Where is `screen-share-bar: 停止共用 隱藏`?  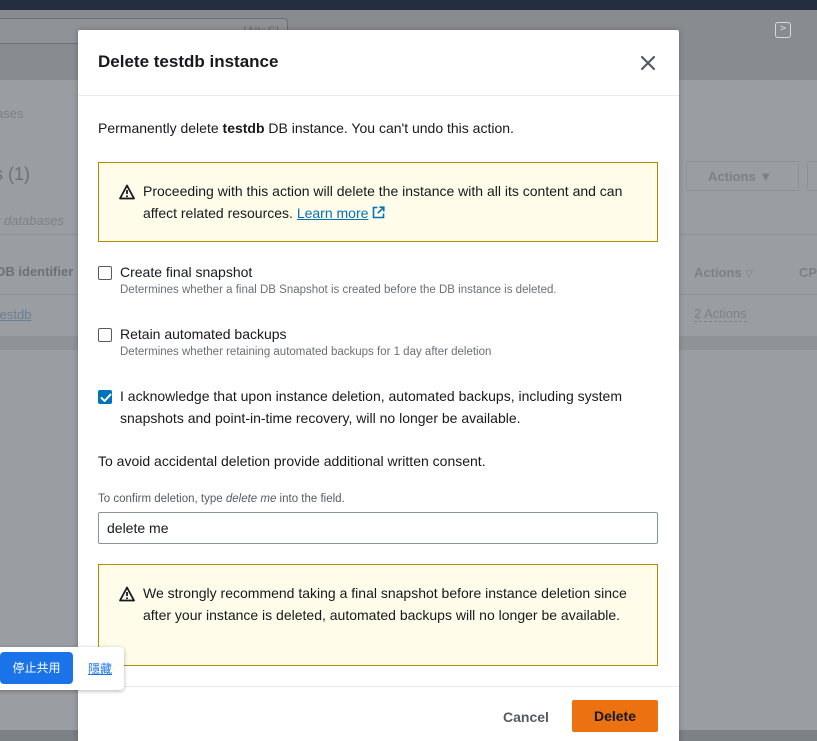 screen-share-bar: 停止共用 隱藏 is located at coordinates (62, 668).